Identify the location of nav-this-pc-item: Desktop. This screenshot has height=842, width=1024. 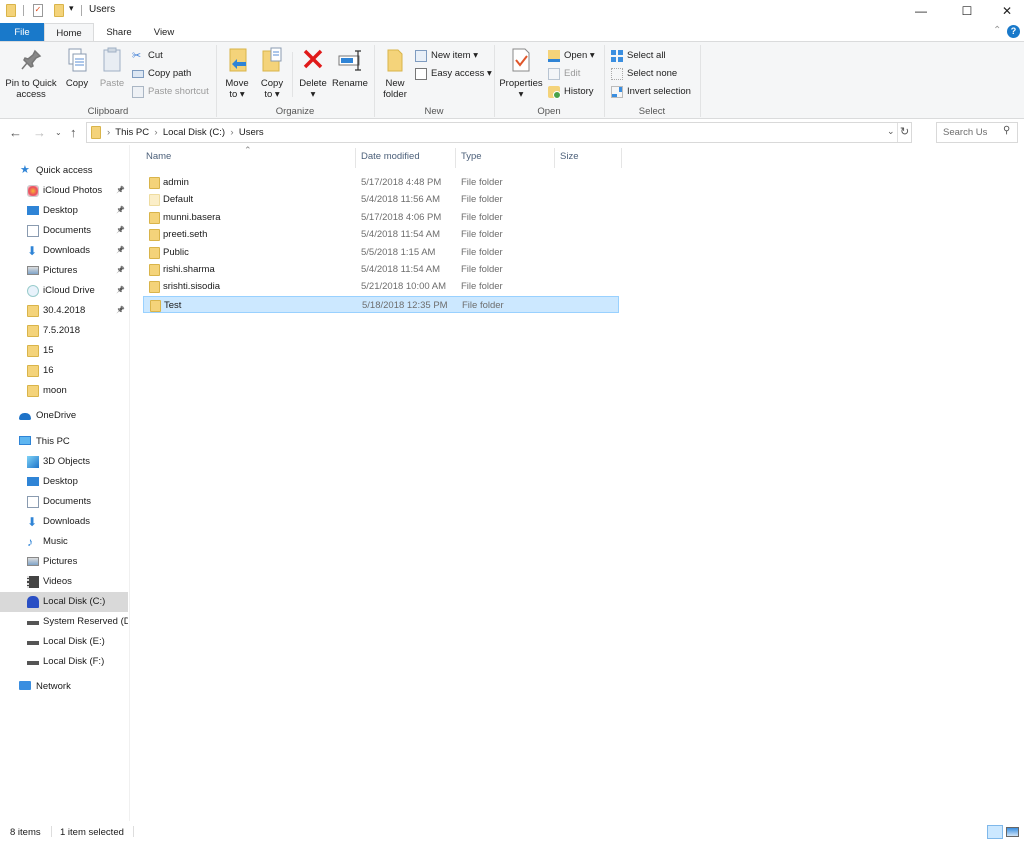
(64, 482).